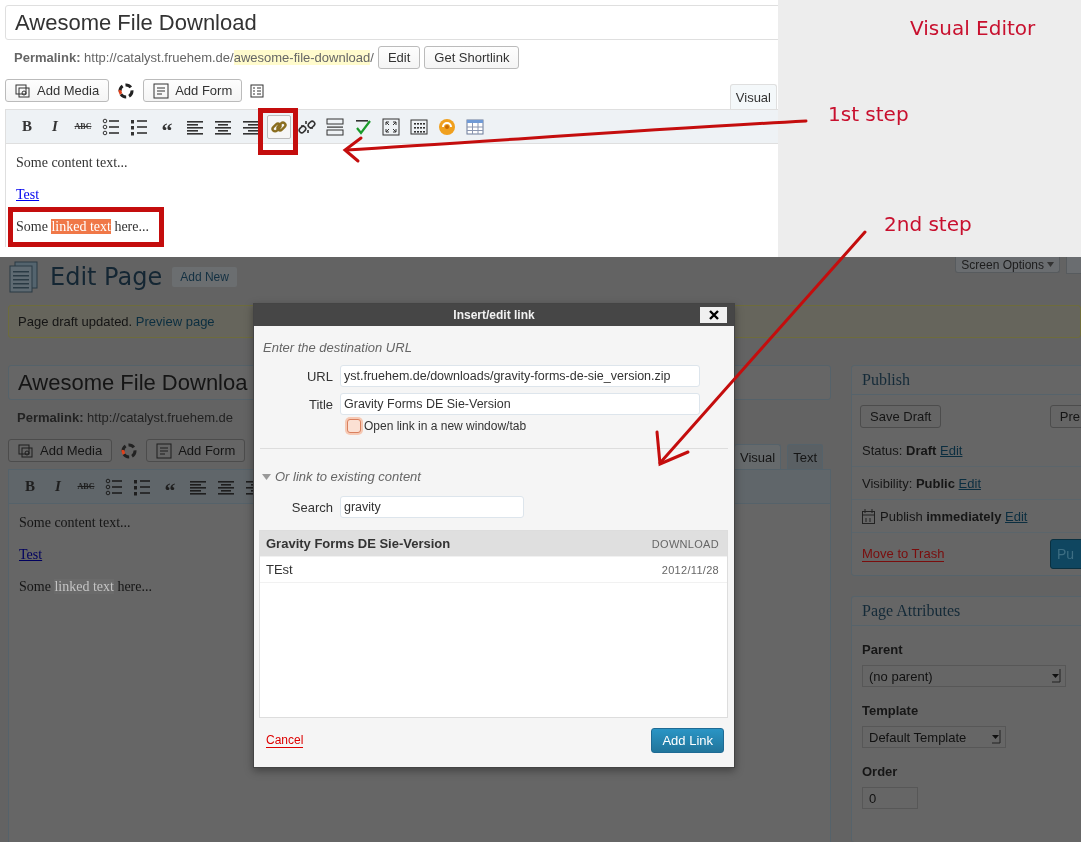 The image size is (1081, 842). Describe the element at coordinates (266, 476) in the screenshot. I see `triangle-icon` at that location.